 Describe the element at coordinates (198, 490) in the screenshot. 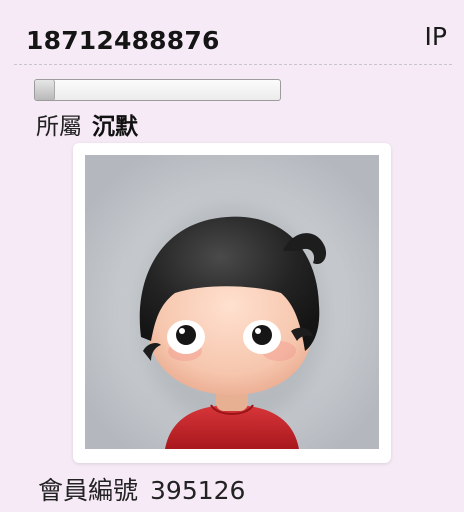

I see `member-number-value: 395126` at that location.